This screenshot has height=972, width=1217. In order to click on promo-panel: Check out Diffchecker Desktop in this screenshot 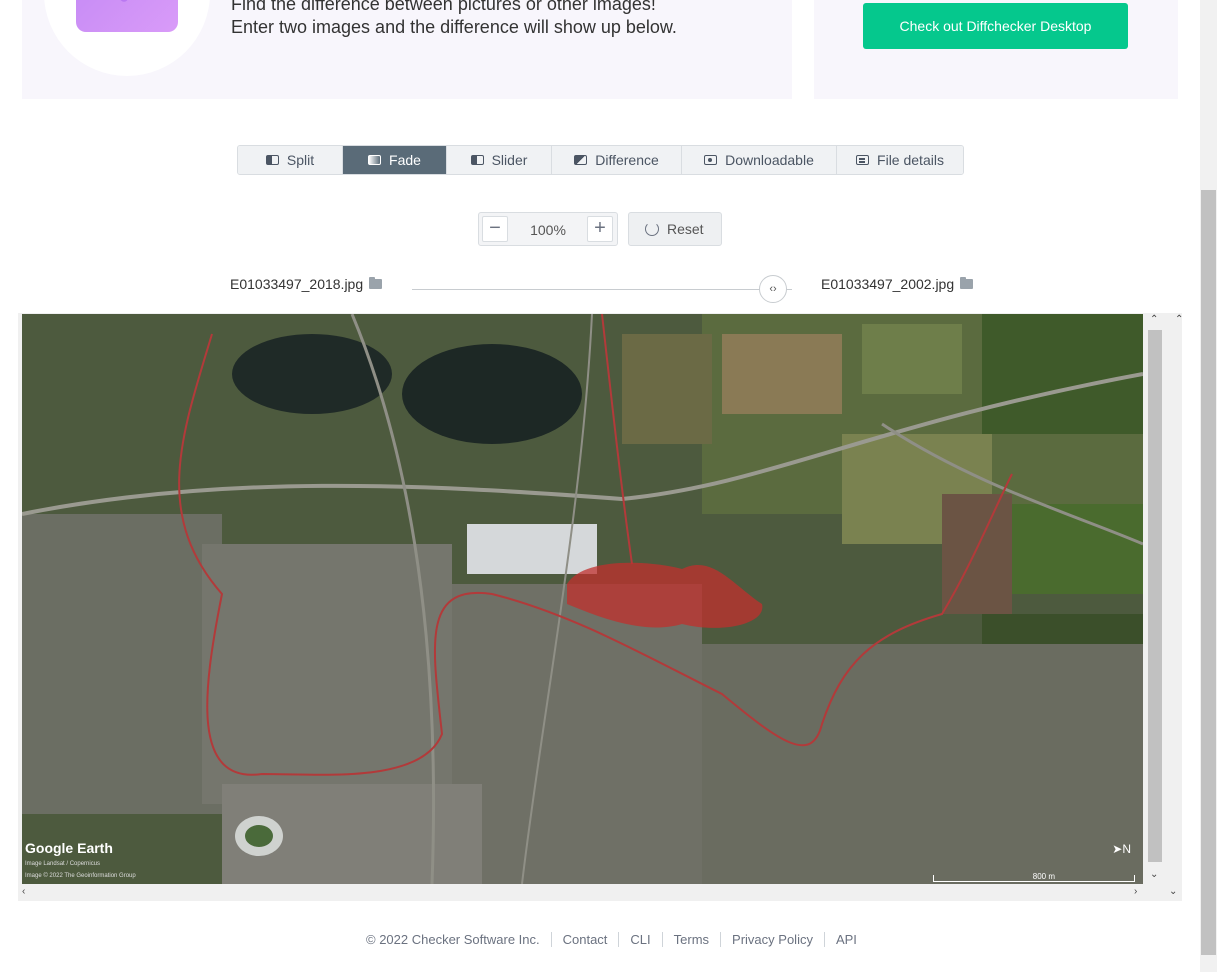, I will do `click(996, 49)`.